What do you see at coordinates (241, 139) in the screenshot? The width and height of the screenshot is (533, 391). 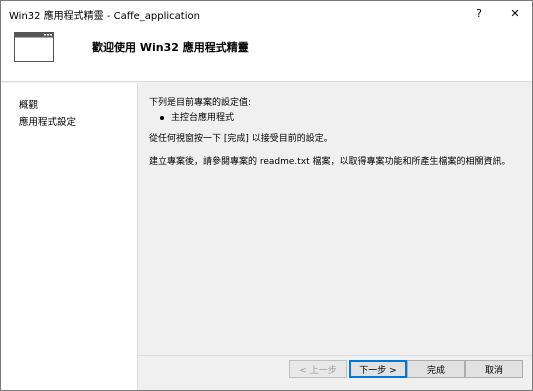 I see `finish-hint-text: 從任何視窗按一下 [完成] 以接受目前的設定。` at bounding box center [241, 139].